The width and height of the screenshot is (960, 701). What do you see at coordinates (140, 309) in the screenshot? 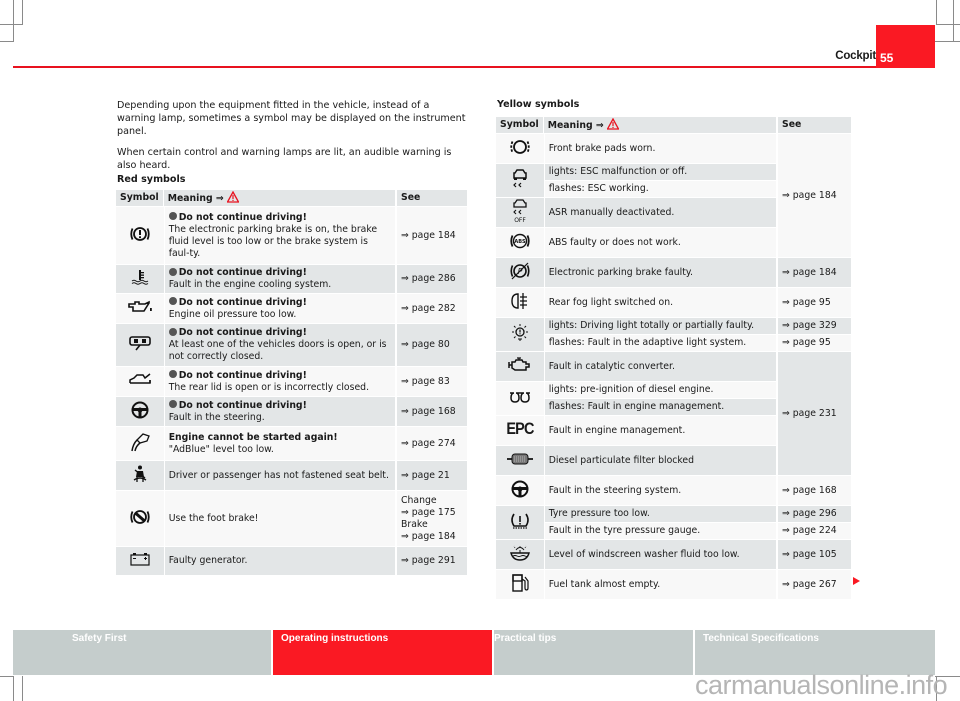
I see `oil-pressure-icon` at bounding box center [140, 309].